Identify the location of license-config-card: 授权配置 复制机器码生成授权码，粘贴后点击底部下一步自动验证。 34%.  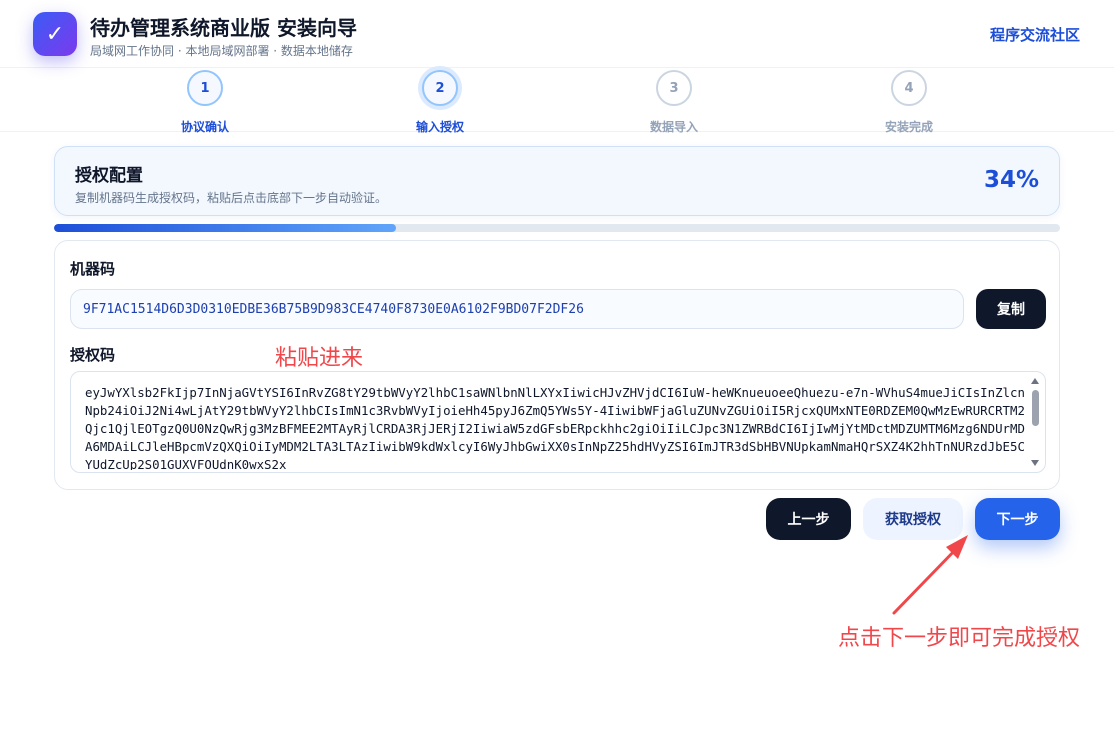
(557, 181).